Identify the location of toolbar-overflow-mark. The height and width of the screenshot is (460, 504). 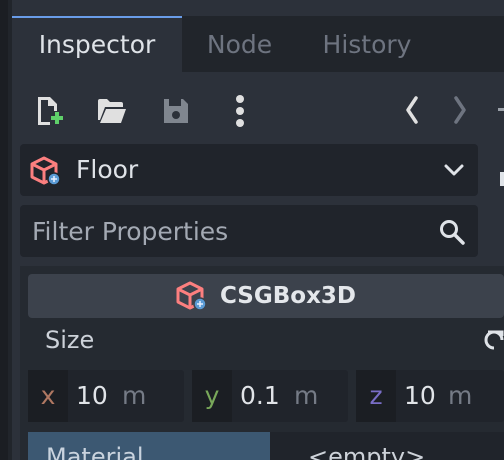
(501, 109).